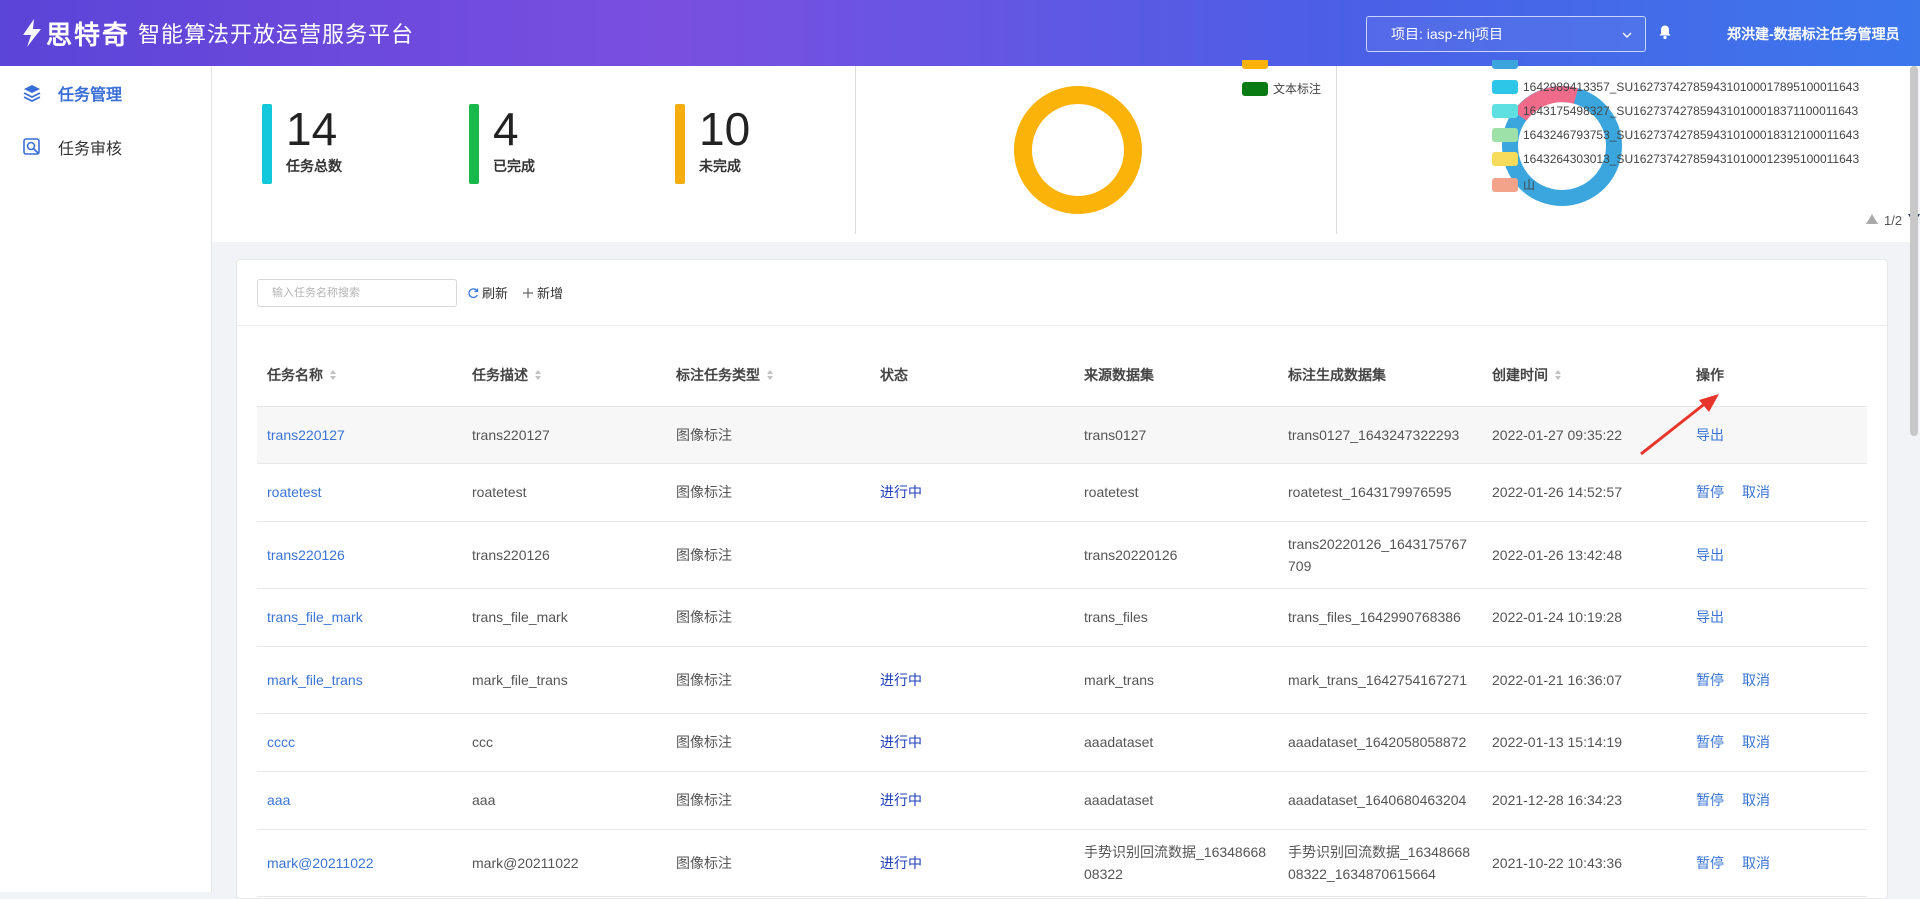 The image size is (1920, 899). Describe the element at coordinates (357, 292) in the screenshot. I see `search-input` at that location.